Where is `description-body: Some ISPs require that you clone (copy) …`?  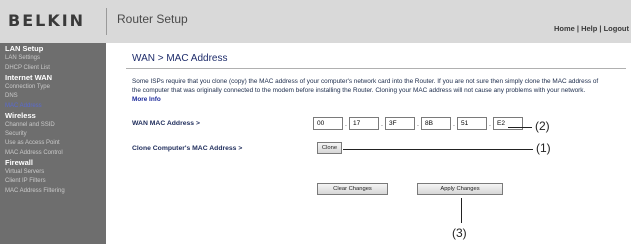 description-body: Some ISPs require that you clone (copy) … is located at coordinates (365, 86).